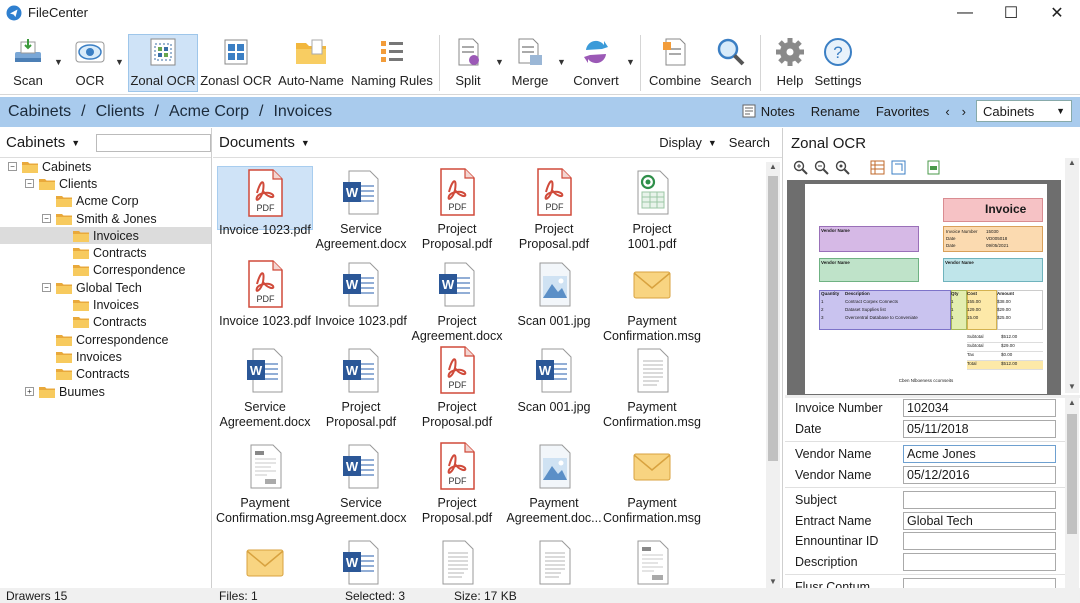 Image resolution: width=1080 pixels, height=603 pixels. I want to click on close-button: ✕, so click(1057, 12).